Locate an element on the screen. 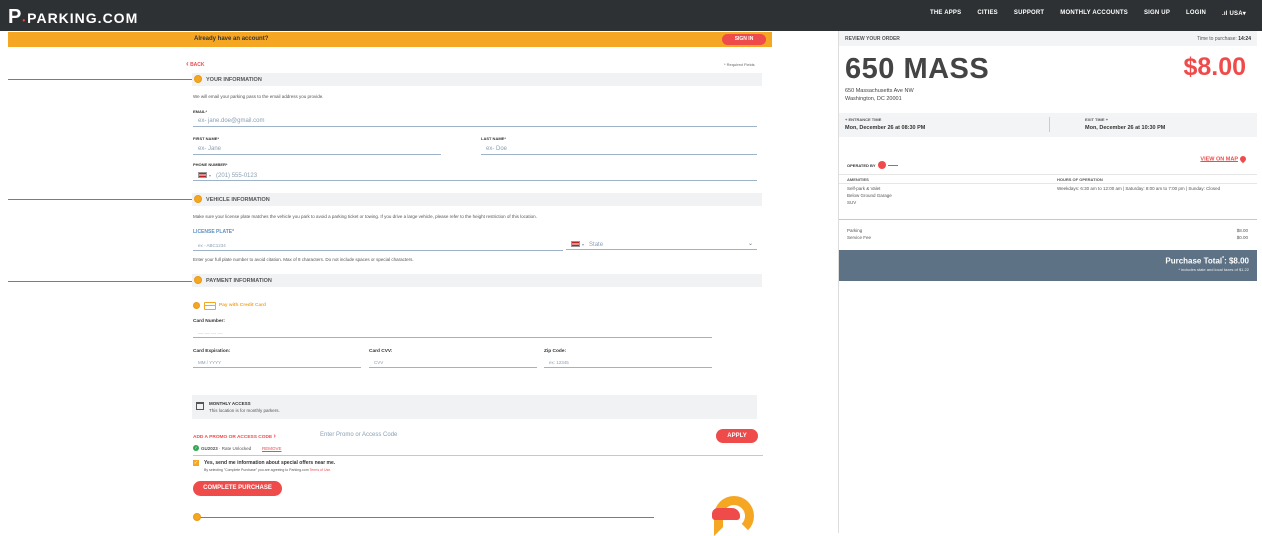 The height and width of the screenshot is (536, 1262). nav-the-apps: THE APPS is located at coordinates (945, 13).